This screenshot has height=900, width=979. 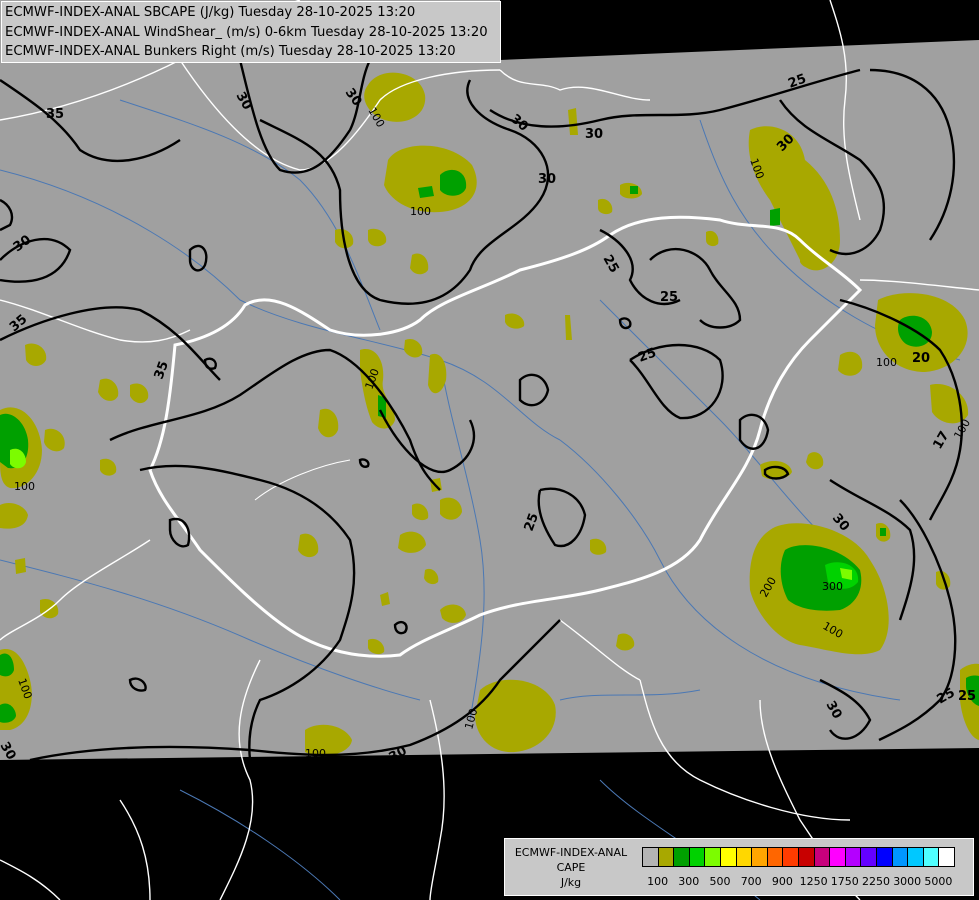 I want to click on legend-title-unit: J/kg, so click(x=571, y=882).